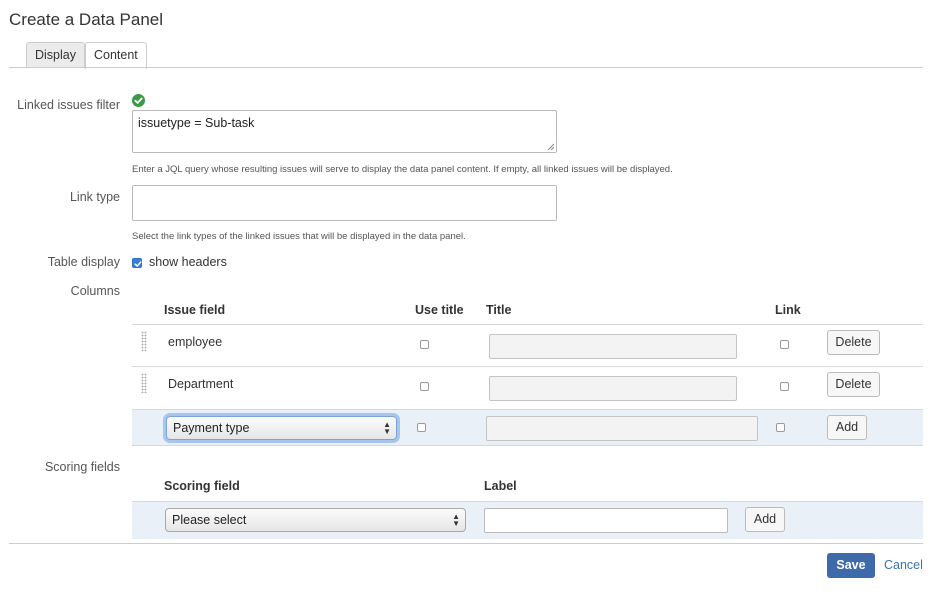  I want to click on issue-field-select-value: Payment type, so click(211, 428).